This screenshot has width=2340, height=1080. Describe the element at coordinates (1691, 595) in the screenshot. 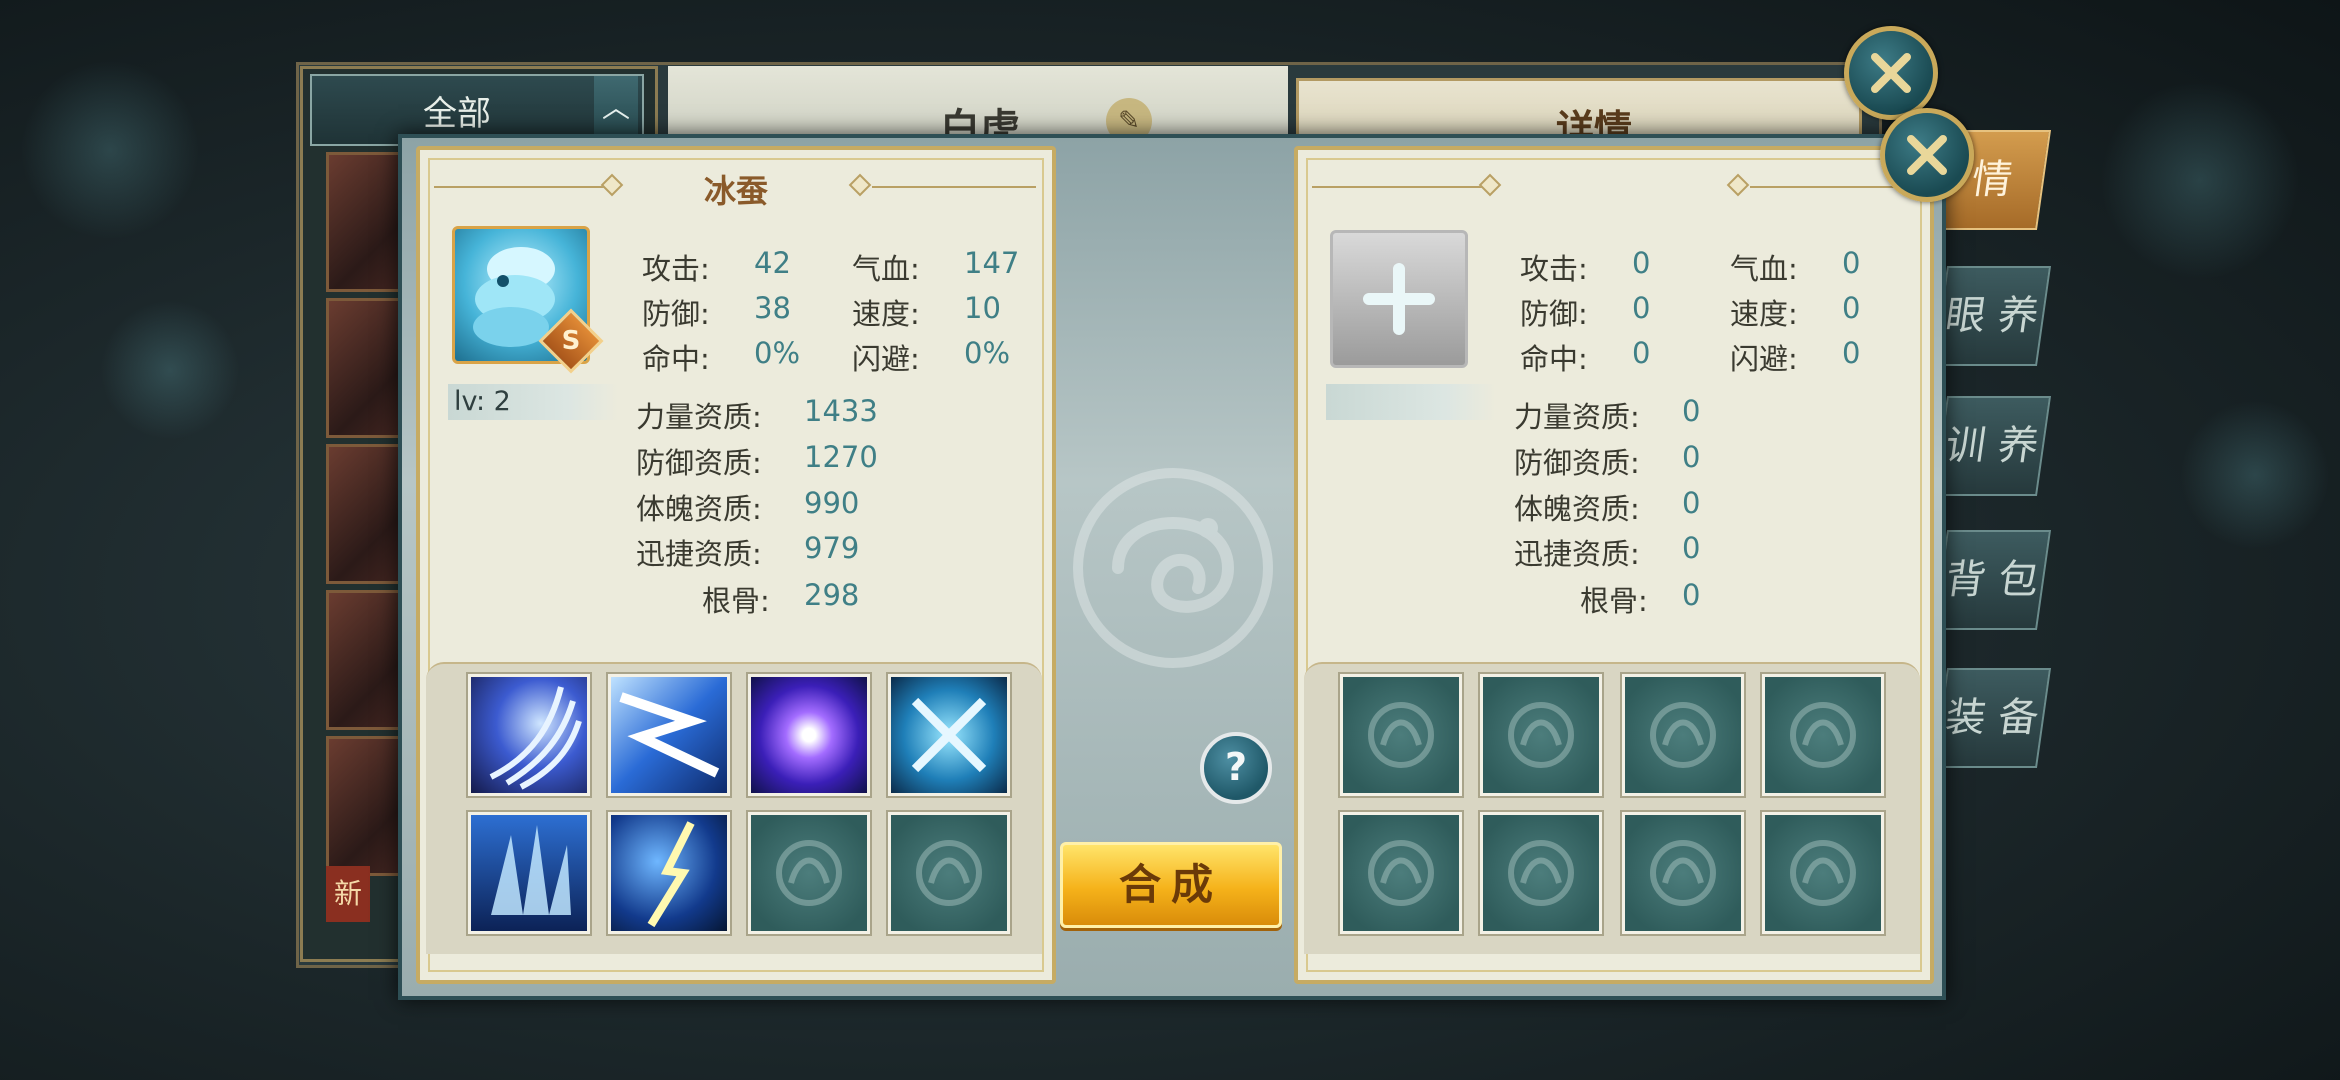

I see `bone-value: 0` at that location.